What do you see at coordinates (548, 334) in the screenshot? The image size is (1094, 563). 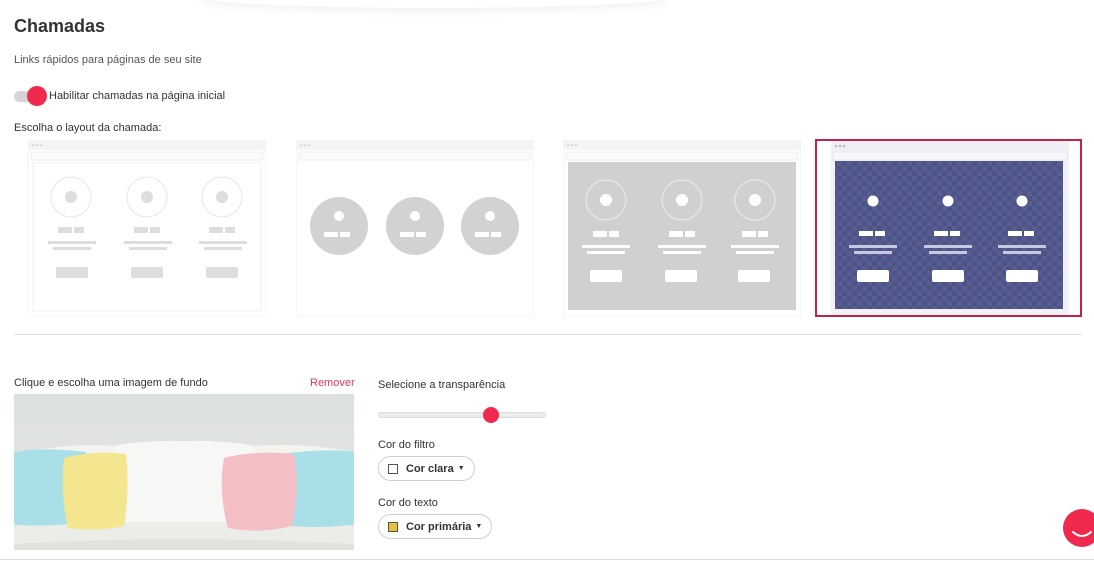 I see `section-divider` at bounding box center [548, 334].